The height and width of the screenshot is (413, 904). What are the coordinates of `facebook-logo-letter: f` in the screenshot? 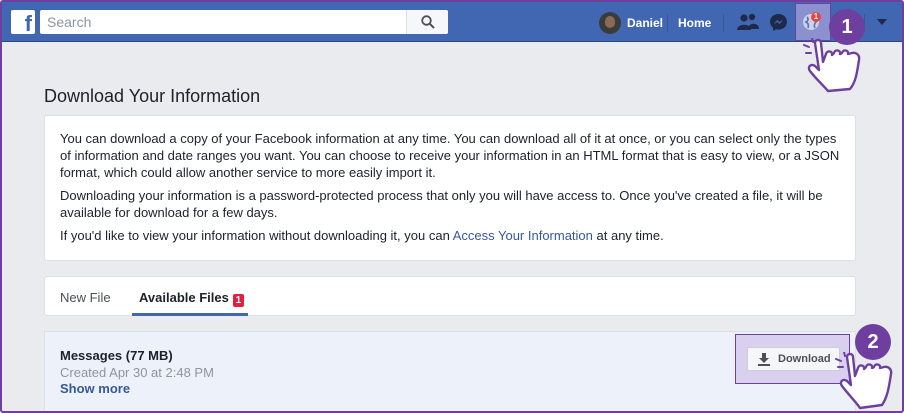 It's located at (28, 23).